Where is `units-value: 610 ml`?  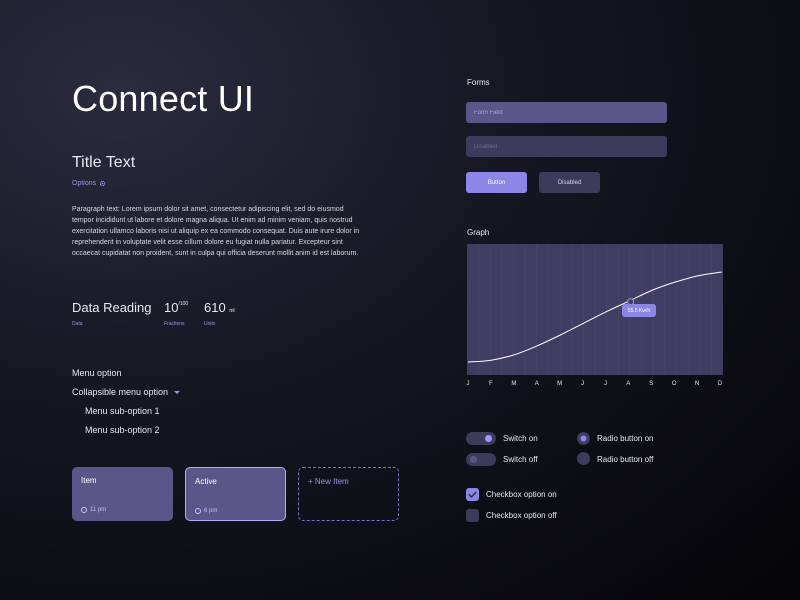
units-value: 610 ml is located at coordinates (219, 307).